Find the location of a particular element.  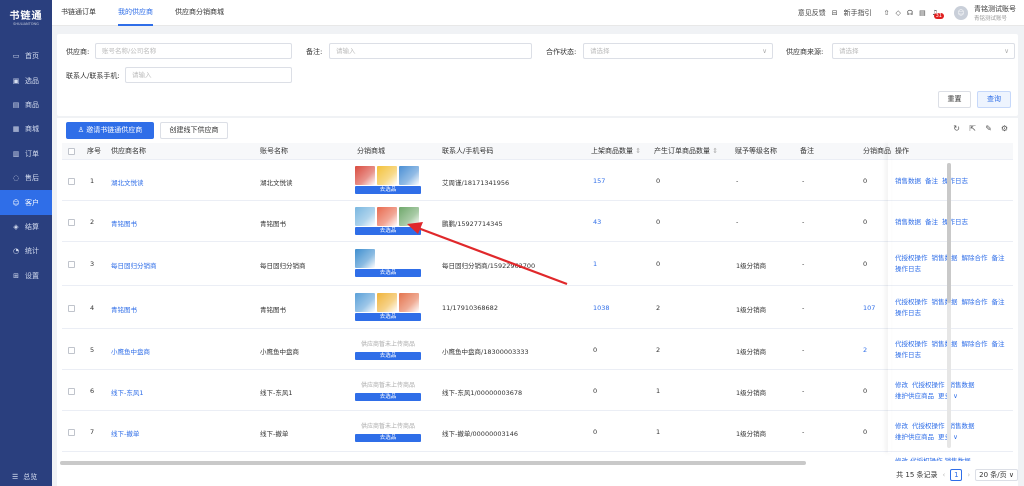

headset-icon: ☊ is located at coordinates (910, 13).